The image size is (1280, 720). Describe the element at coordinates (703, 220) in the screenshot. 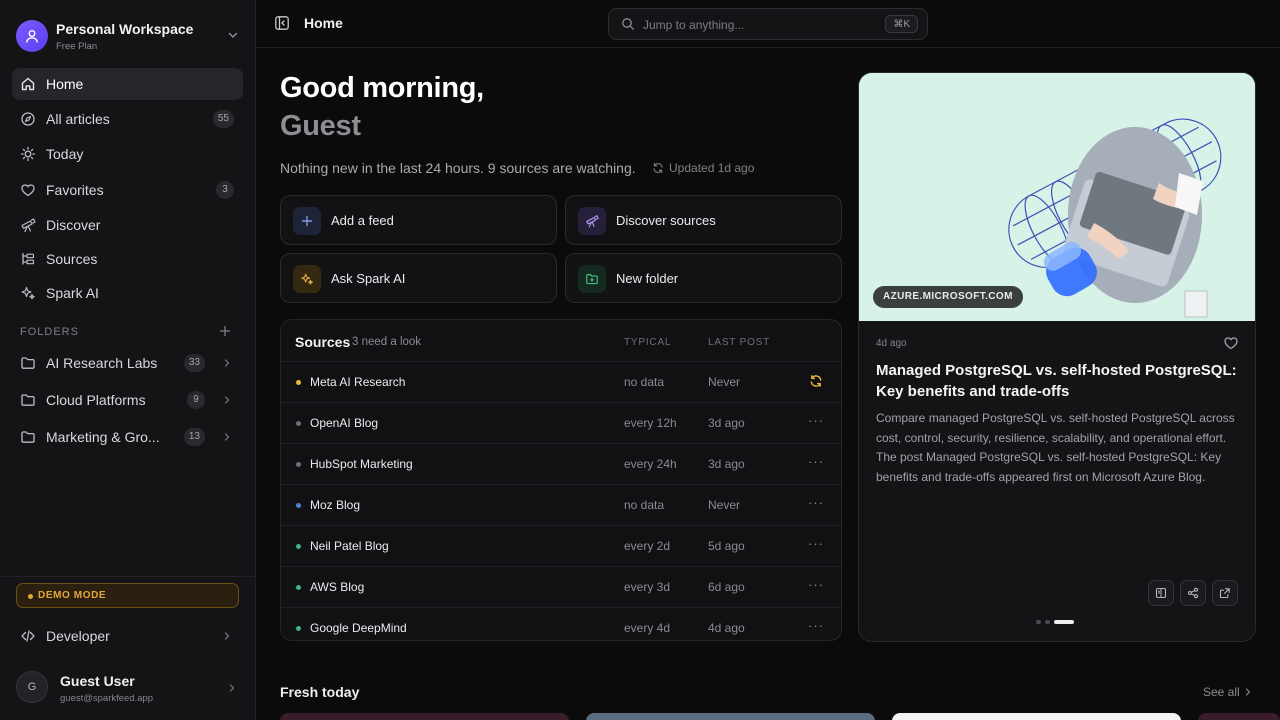

I see `discover-sources-button: Discover sources` at that location.